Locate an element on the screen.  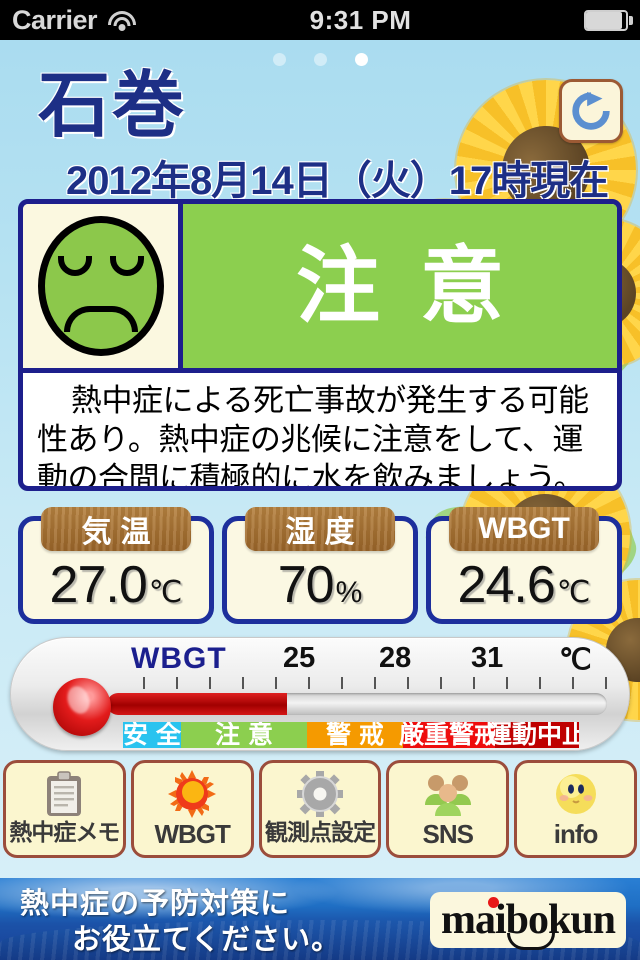
thermometer-zone-legend: 安全 注意 警戒 厳重警戒 運動中止 is located at coordinates (351, 735).